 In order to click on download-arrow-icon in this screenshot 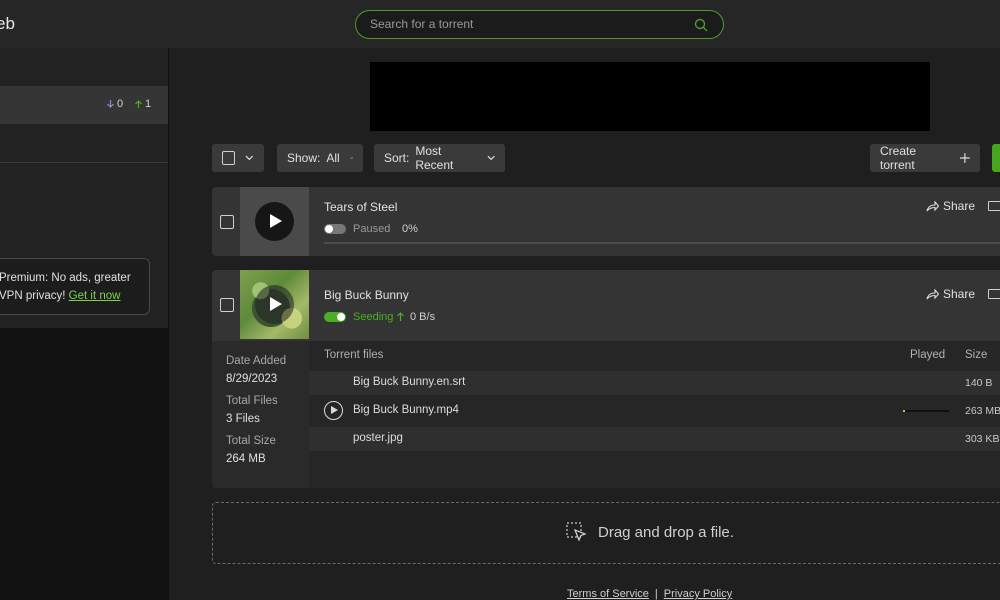, I will do `click(110, 104)`.